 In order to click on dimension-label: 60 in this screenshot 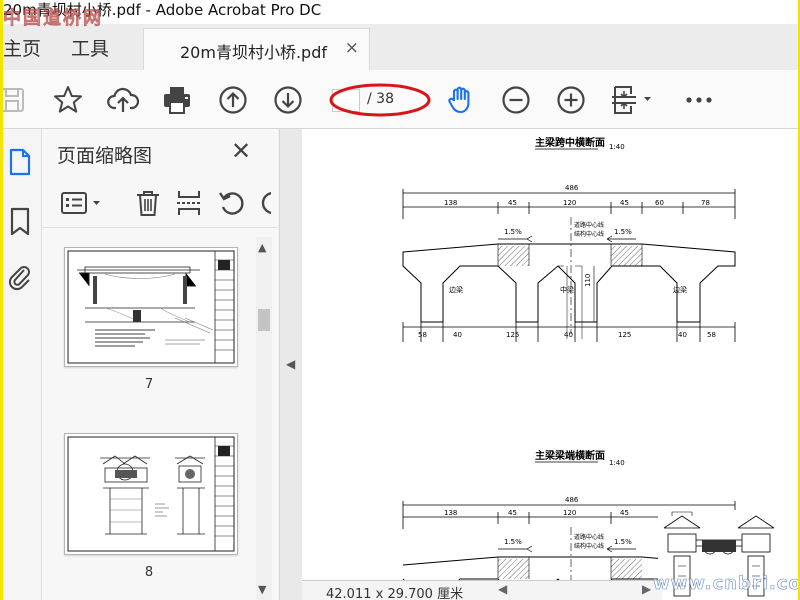, I will do `click(659, 203)`.